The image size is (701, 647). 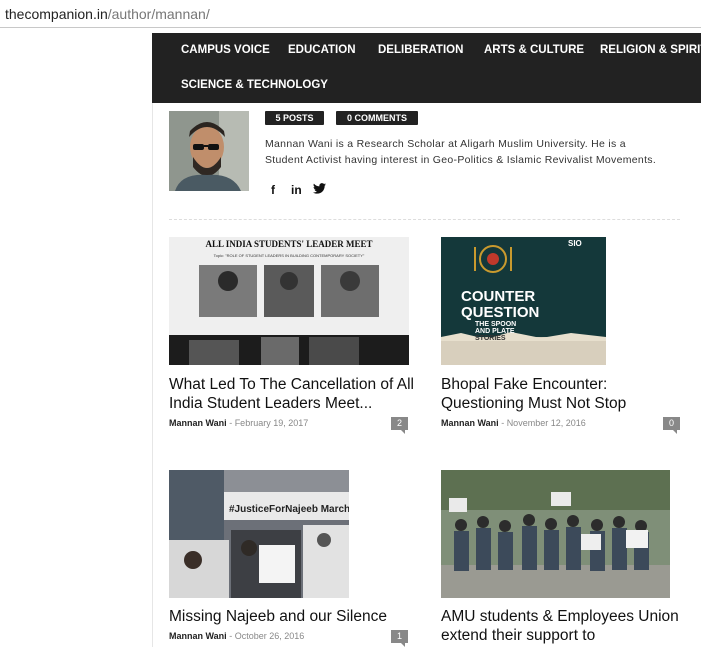 What do you see at coordinates (470, 423) in the screenshot?
I see `article-2-author: Mannan Wani` at bounding box center [470, 423].